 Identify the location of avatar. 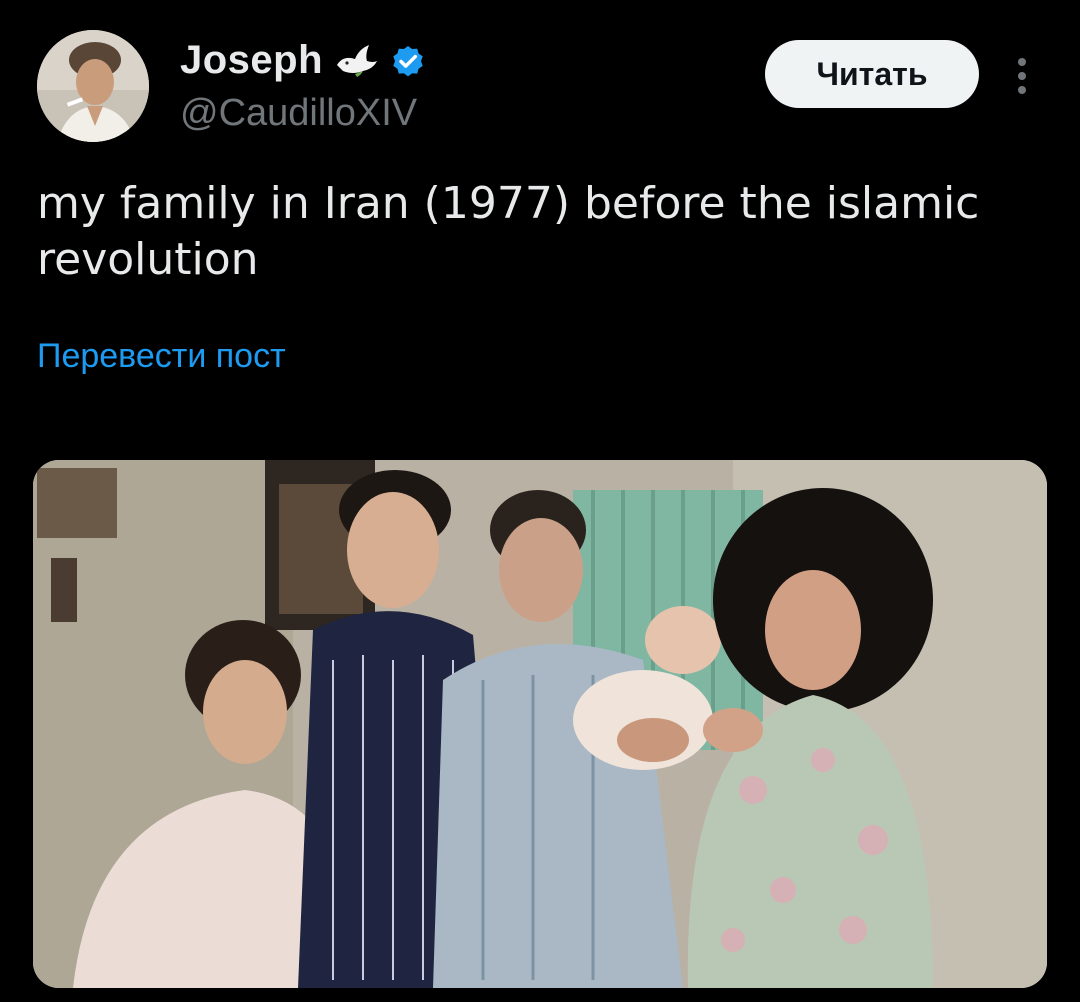
(93, 86).